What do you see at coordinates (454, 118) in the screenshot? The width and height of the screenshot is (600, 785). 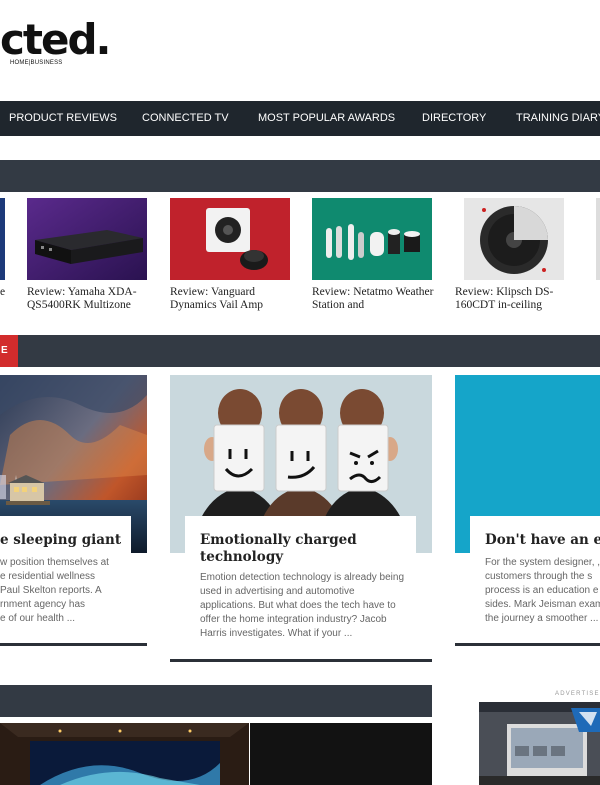 I see `nav-directory: DIRECTORY` at bounding box center [454, 118].